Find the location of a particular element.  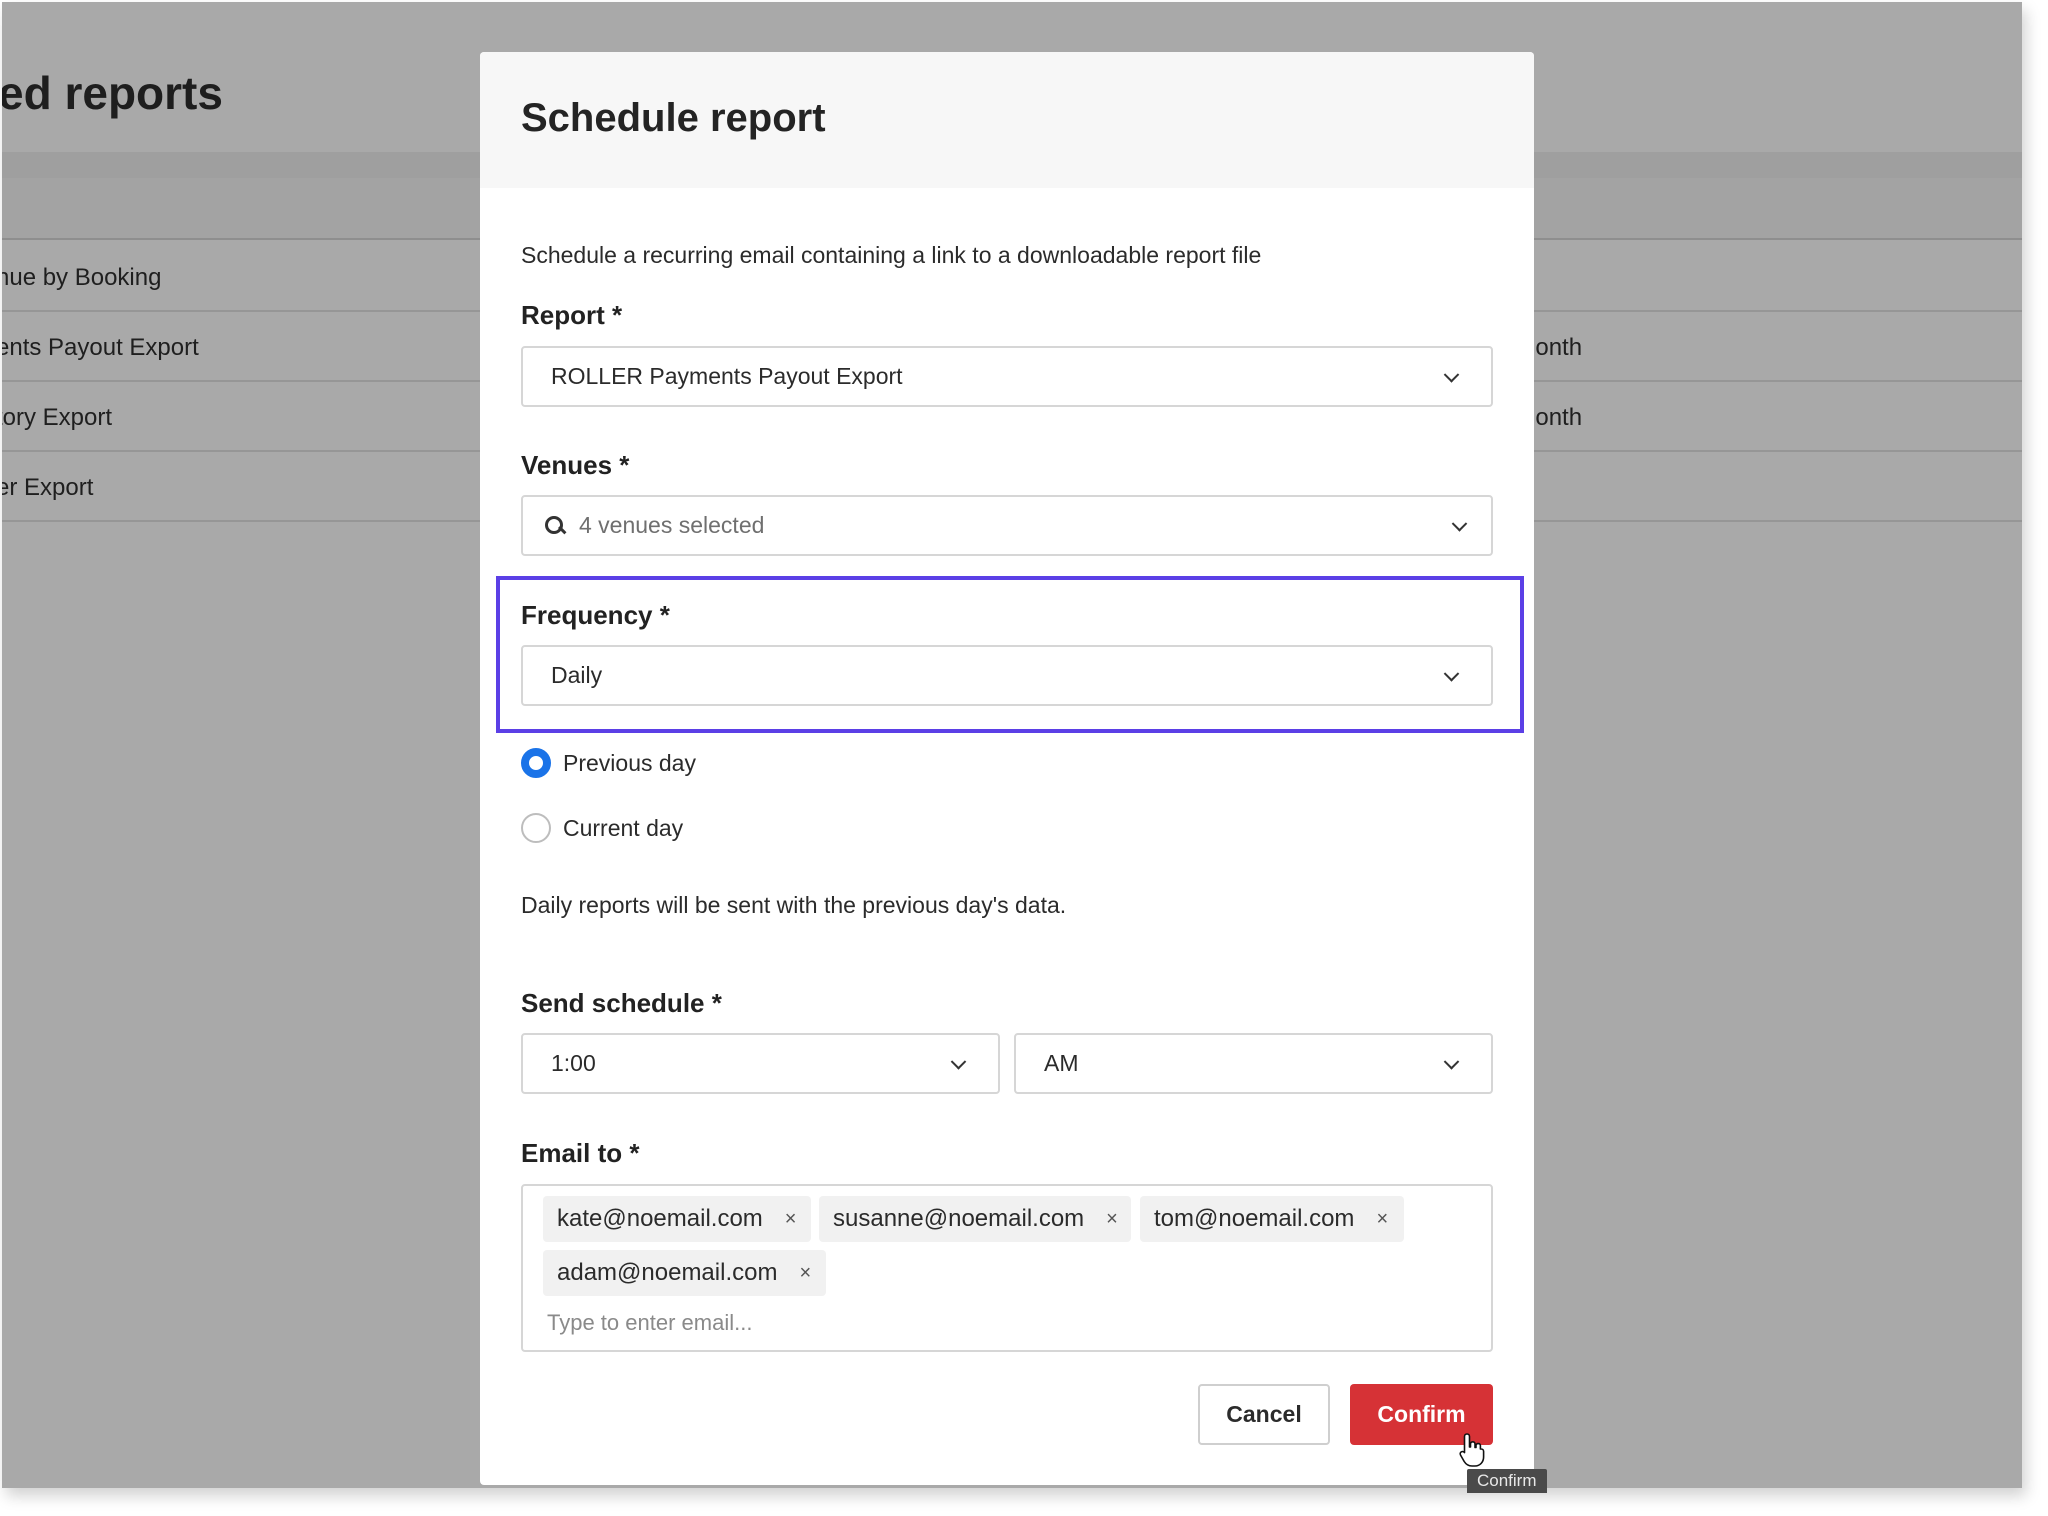

cancel-button: Cancel is located at coordinates (1264, 1414).